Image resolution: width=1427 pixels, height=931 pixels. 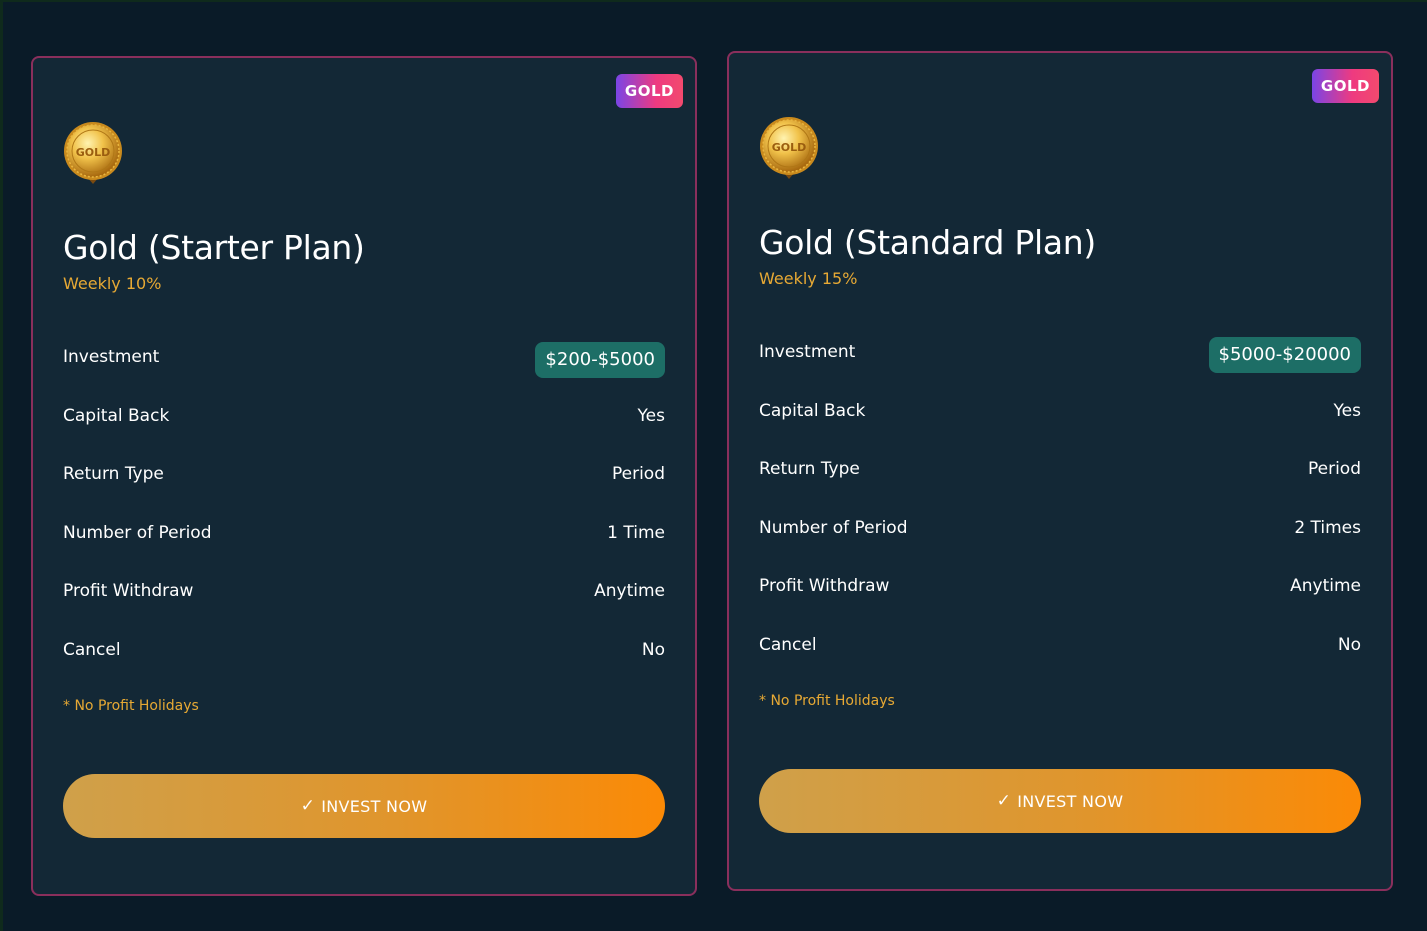 I want to click on investment-range-pill: $5000-$20000, so click(x=1284, y=355).